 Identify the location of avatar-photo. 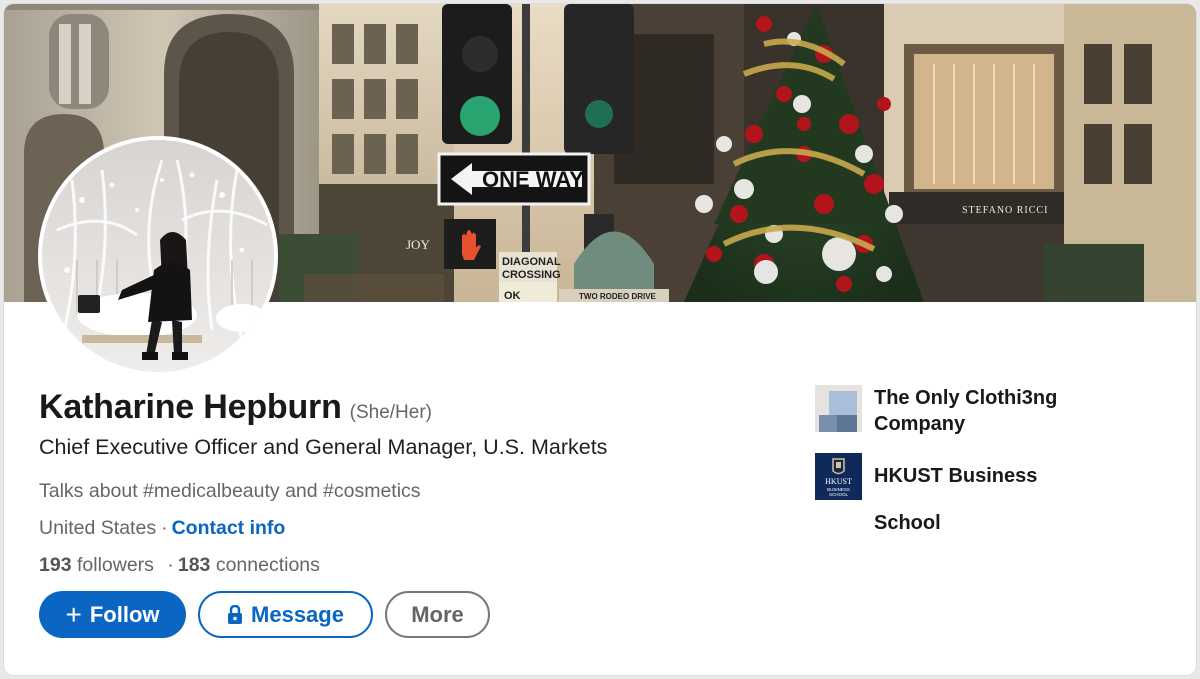
(158, 256).